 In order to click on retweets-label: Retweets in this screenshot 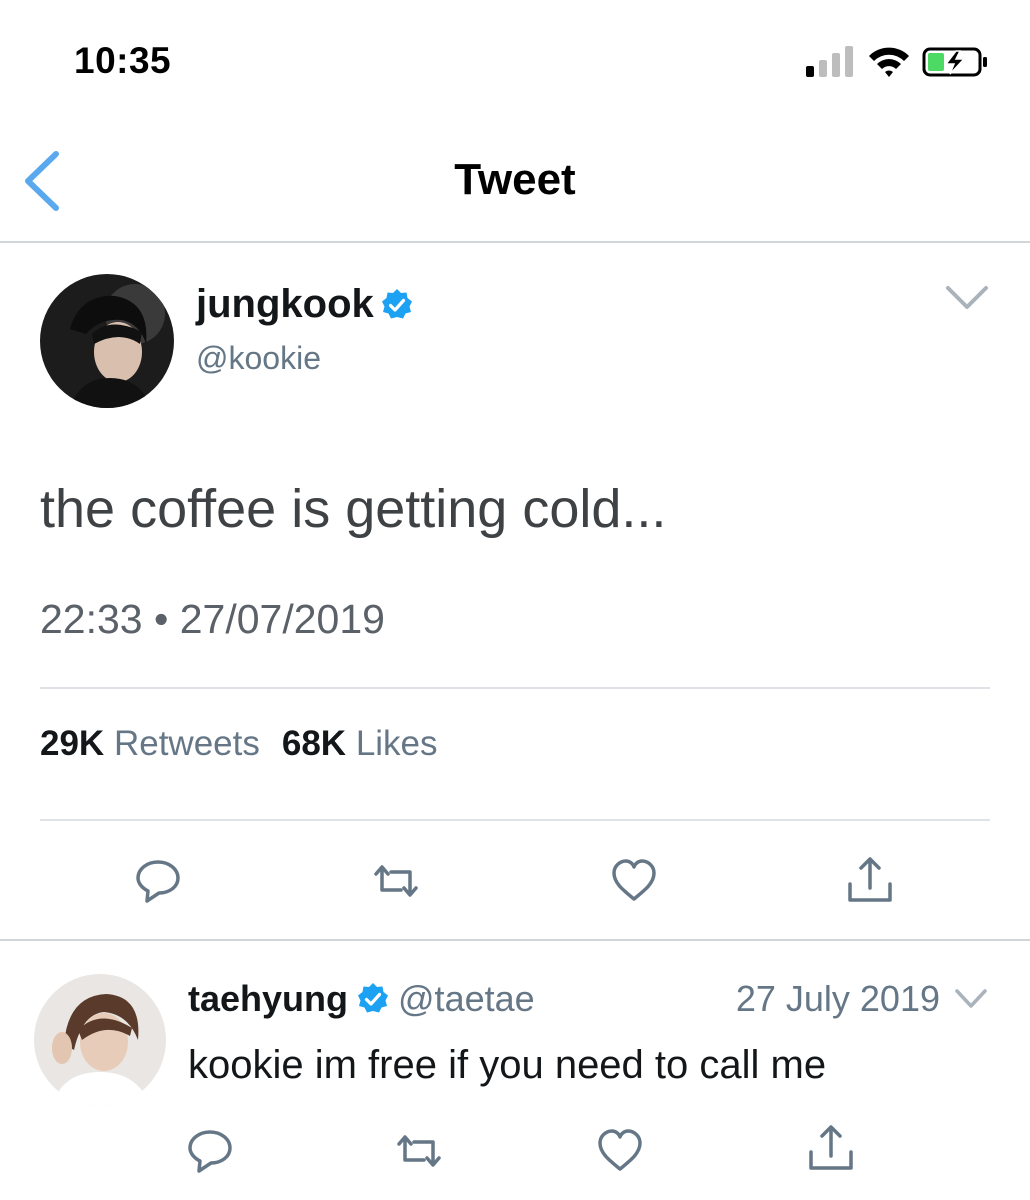, I will do `click(186, 743)`.